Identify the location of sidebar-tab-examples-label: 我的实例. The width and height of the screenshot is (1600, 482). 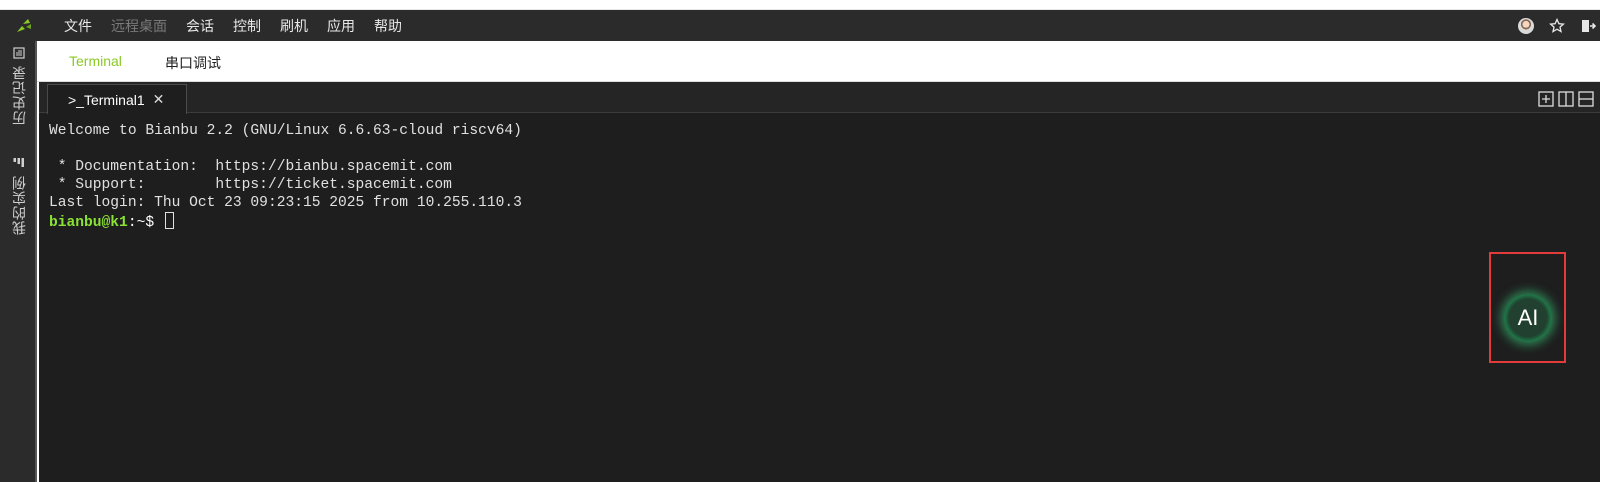
(19, 205).